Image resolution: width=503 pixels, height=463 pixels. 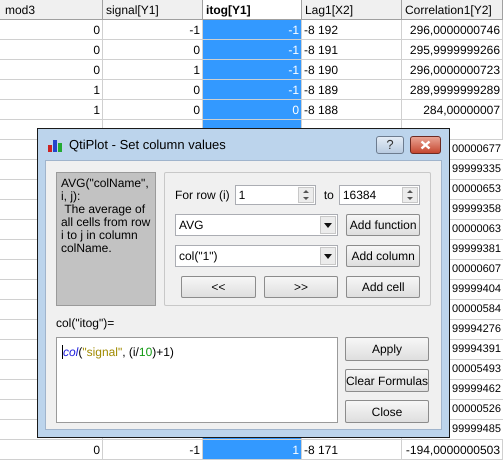 I want to click on window-title: QtiPlot - Set column values, so click(x=148, y=145).